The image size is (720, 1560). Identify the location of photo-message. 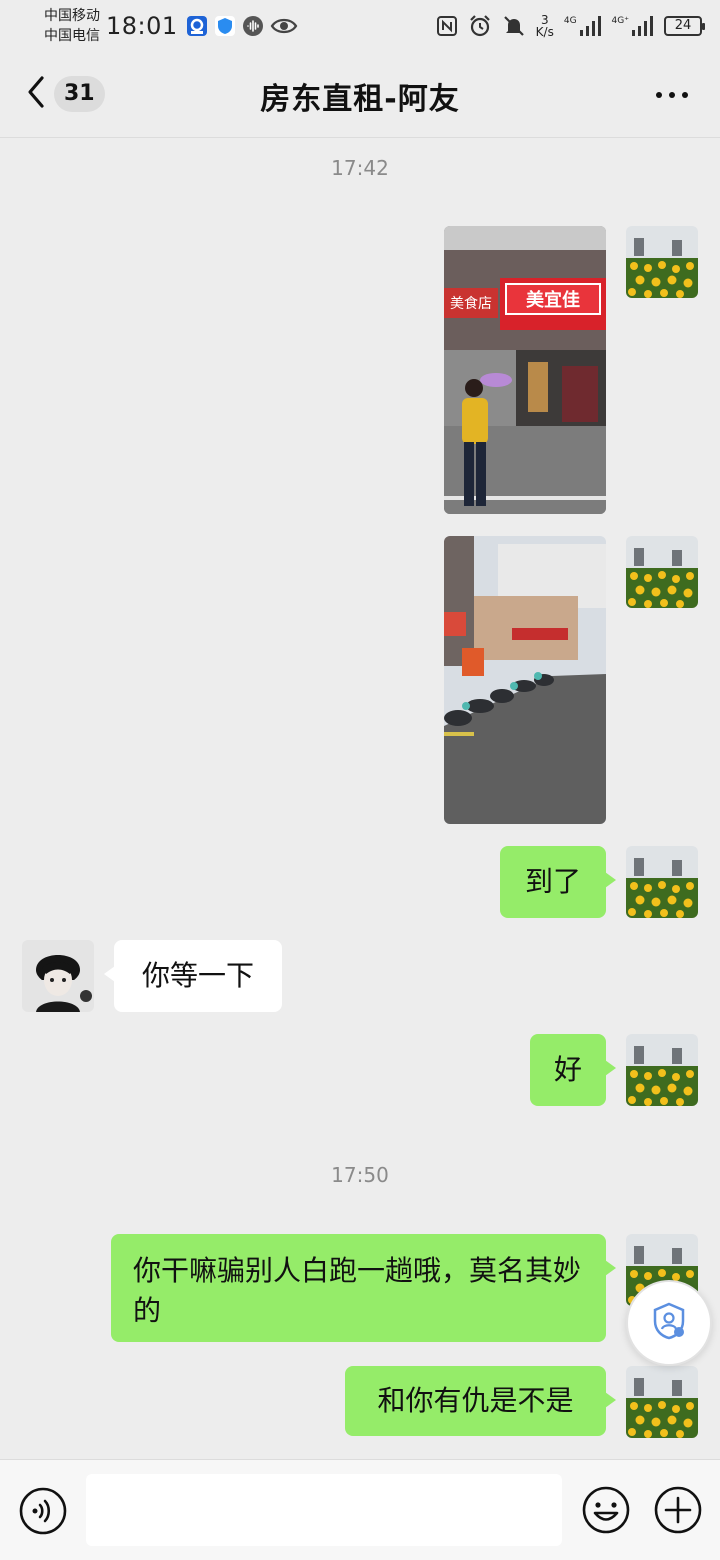
(525, 680).